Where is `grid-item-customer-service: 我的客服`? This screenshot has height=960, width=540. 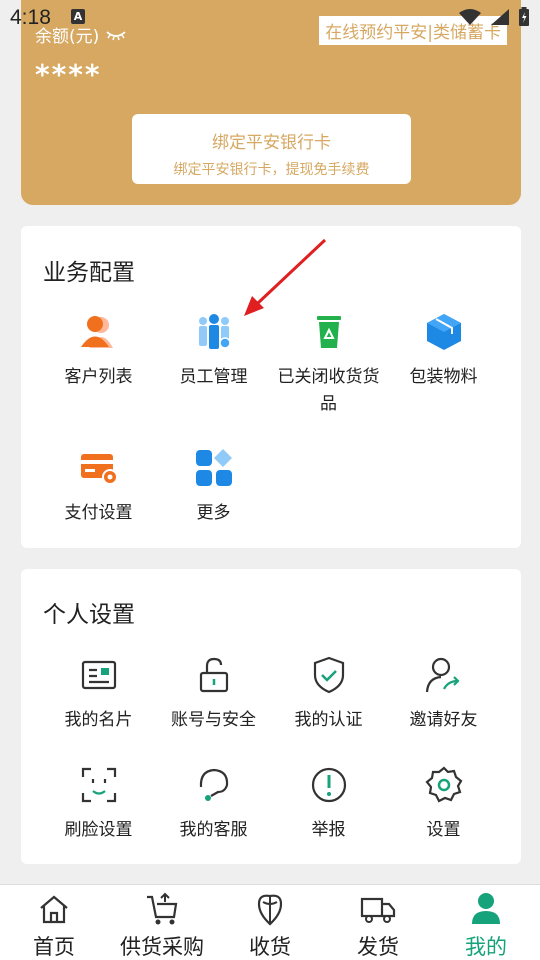
grid-item-customer-service: 我的客服 is located at coordinates (213, 804).